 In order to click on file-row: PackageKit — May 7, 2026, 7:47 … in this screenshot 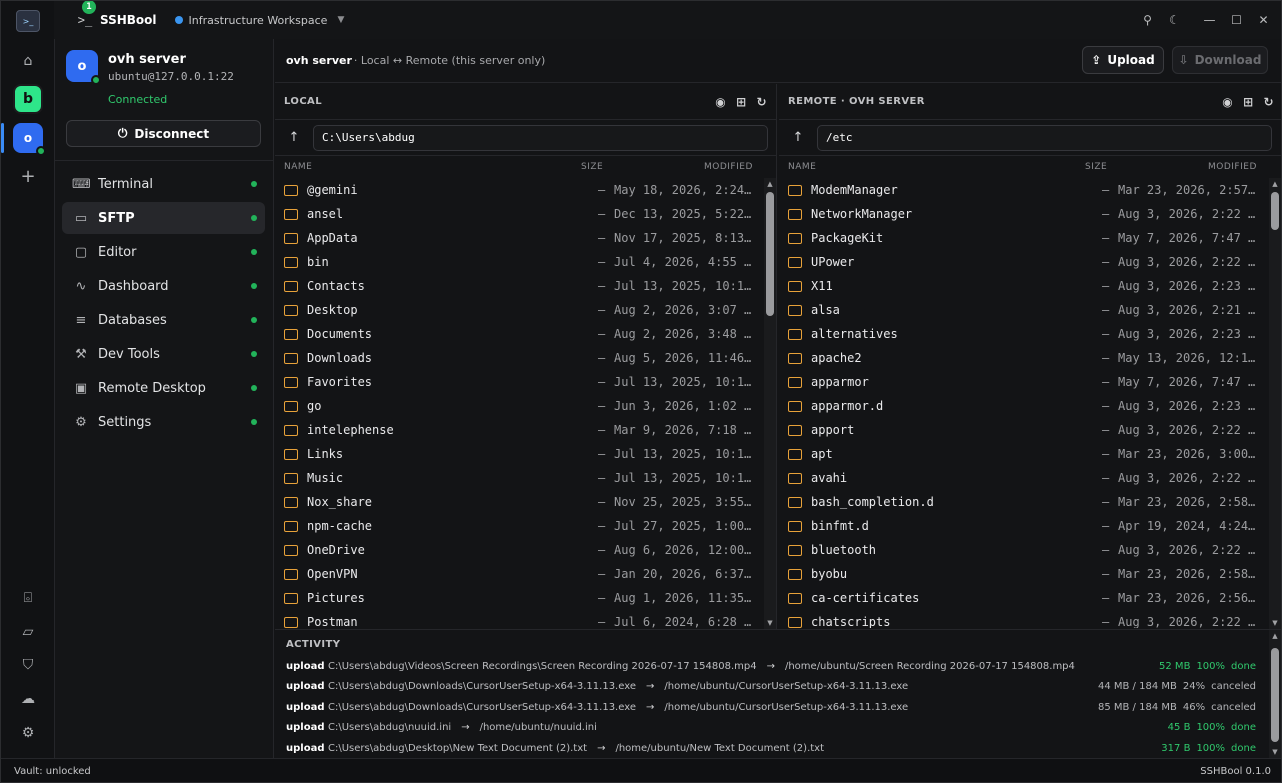, I will do `click(1030, 238)`.